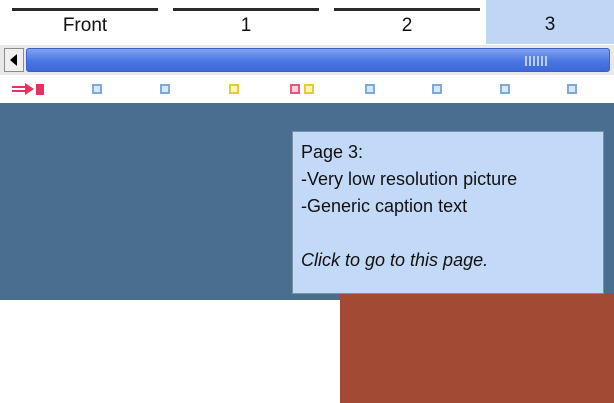  I want to click on triangle-left-icon, so click(13, 60).